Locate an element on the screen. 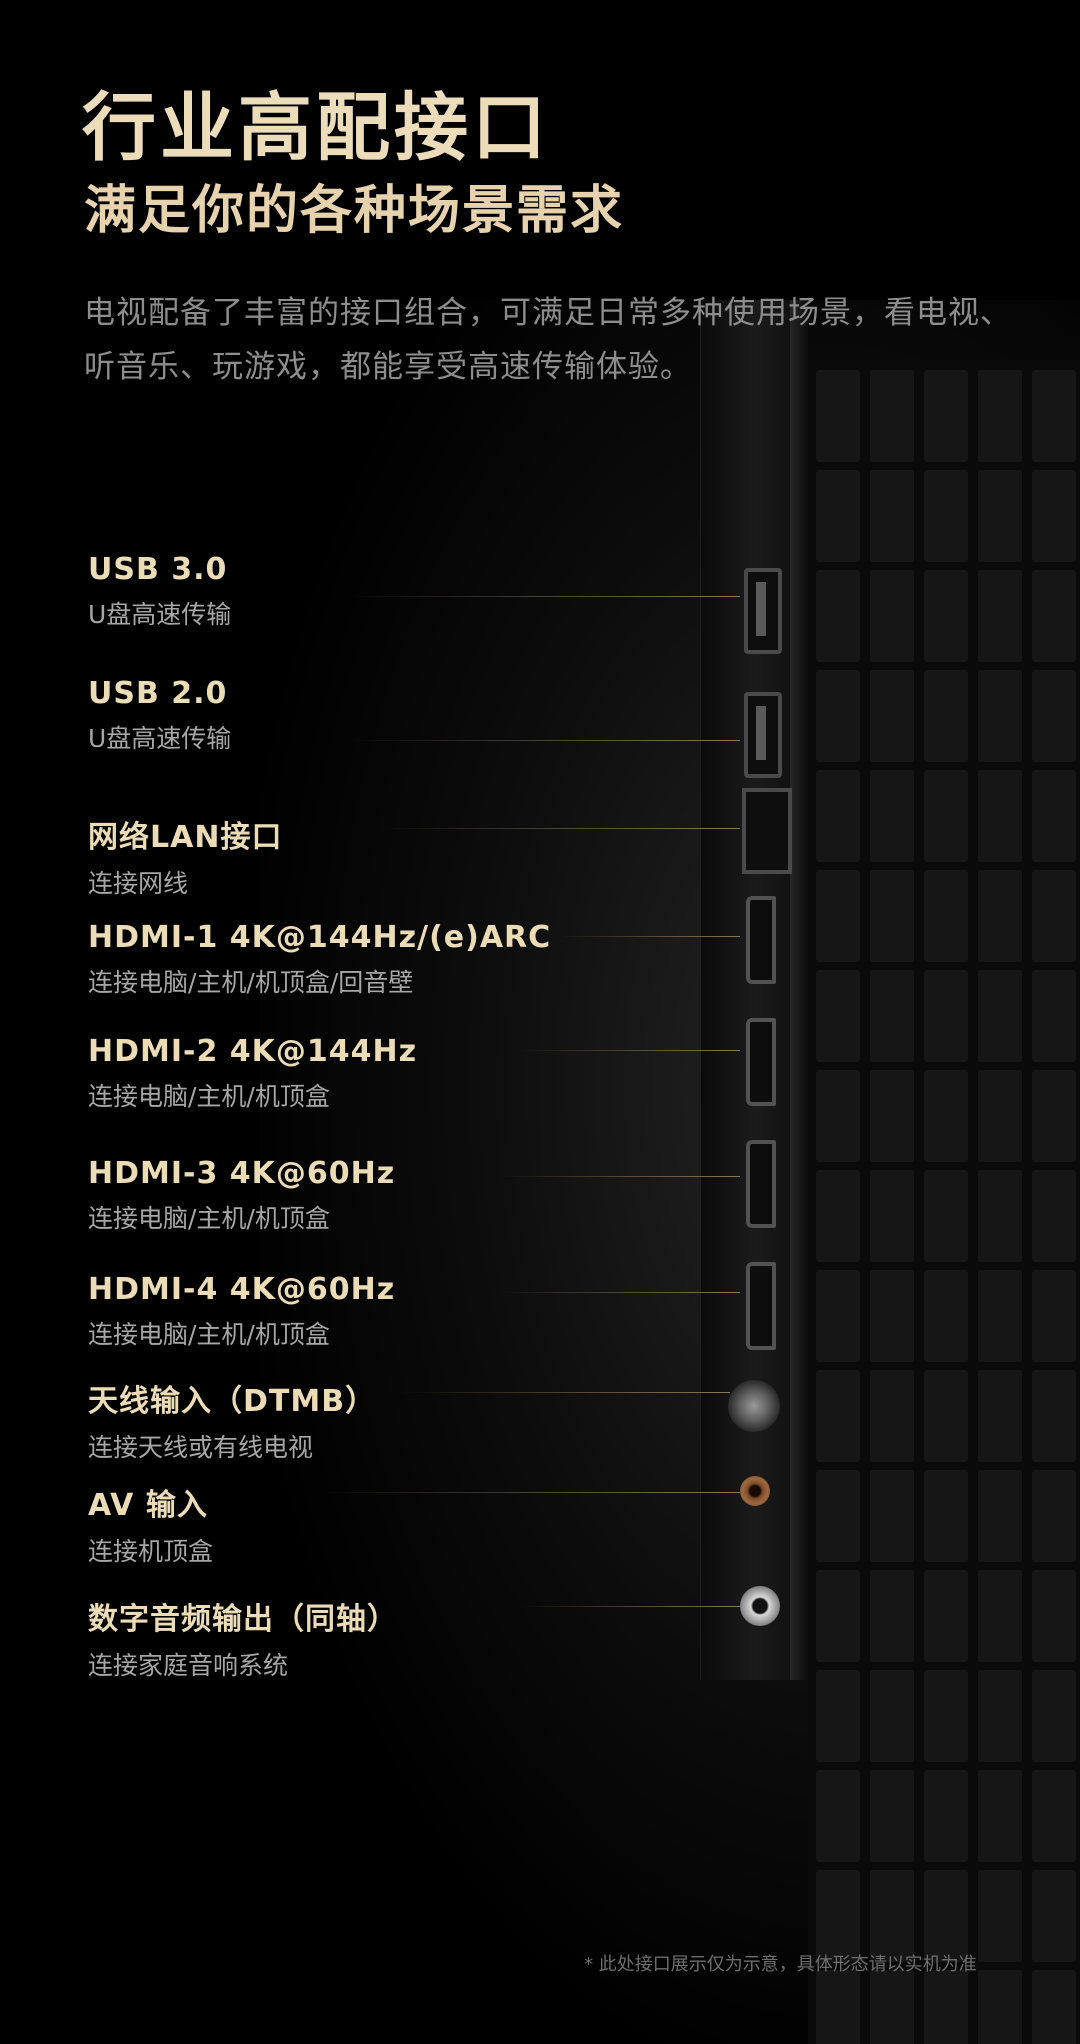 Image resolution: width=1080 pixels, height=2044 pixels. port-name: HDMI-2 4K@144Hz is located at coordinates (253, 1051).